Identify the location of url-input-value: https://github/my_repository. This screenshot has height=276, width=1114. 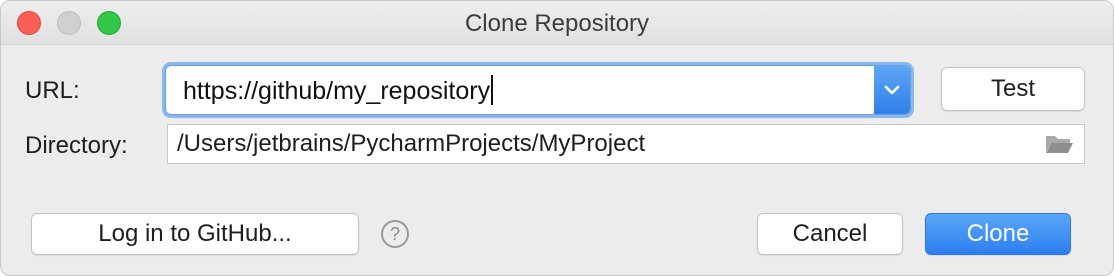
(337, 91).